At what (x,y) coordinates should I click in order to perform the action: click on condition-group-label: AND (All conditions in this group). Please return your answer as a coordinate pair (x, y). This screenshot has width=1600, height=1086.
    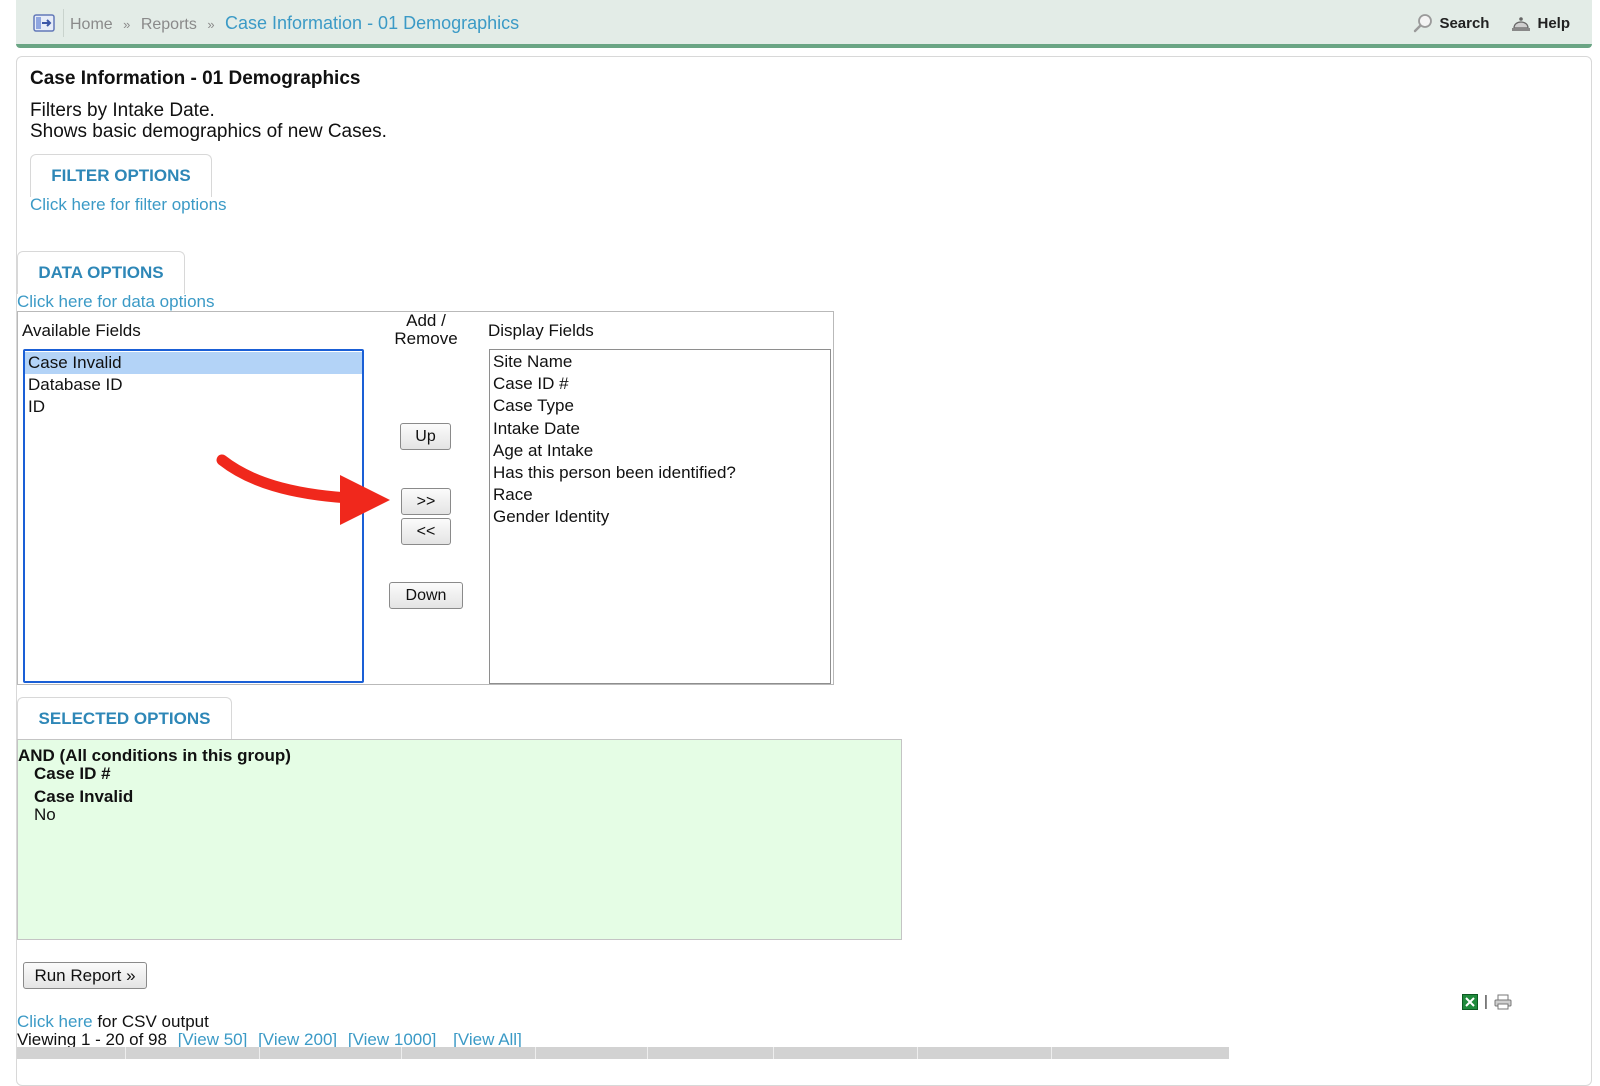
    Looking at the image, I should click on (154, 755).